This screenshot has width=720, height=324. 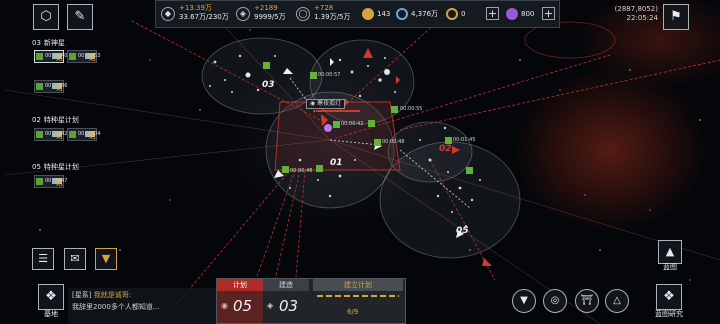 I want to click on fuel-icon, so click(x=368, y=14).